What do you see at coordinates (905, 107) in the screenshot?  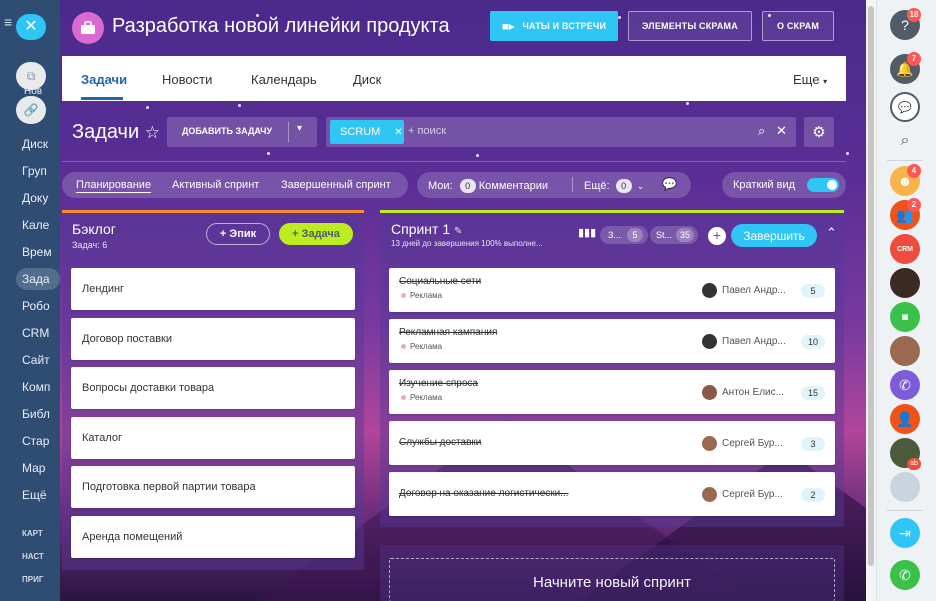 I see `chat-bubble-icon: 💬` at bounding box center [905, 107].